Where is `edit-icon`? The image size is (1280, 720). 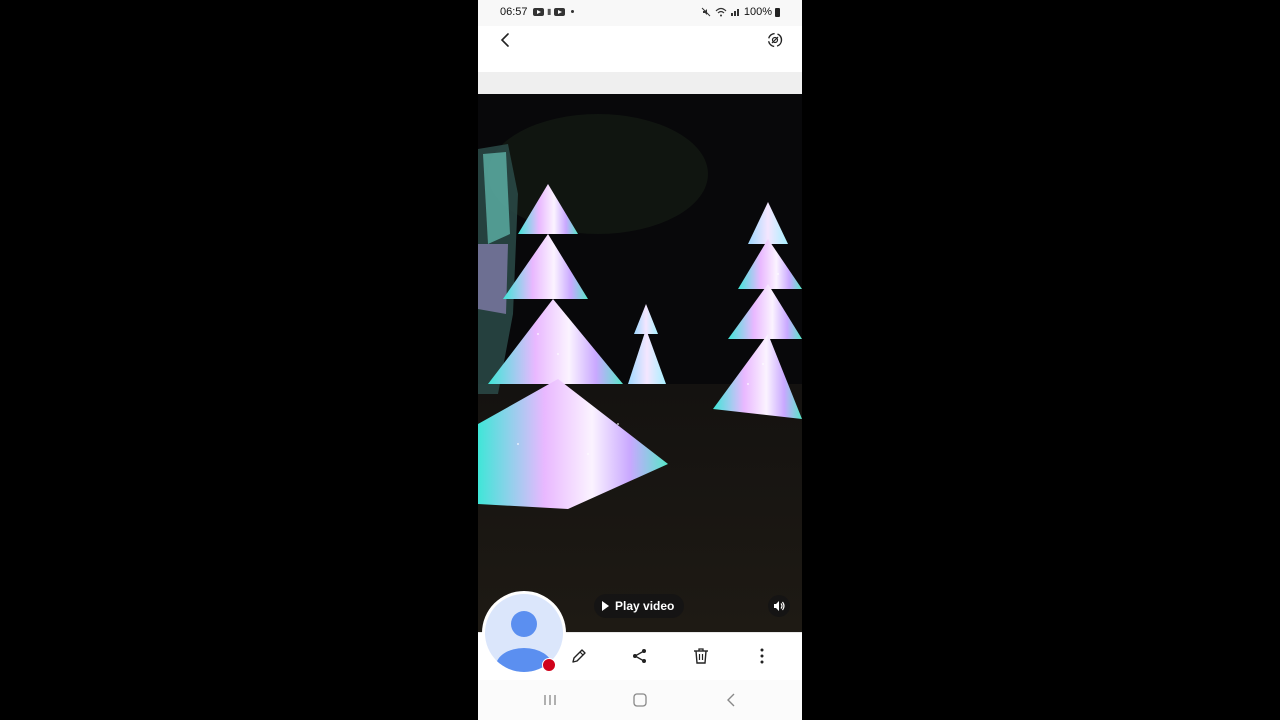 edit-icon is located at coordinates (579, 656).